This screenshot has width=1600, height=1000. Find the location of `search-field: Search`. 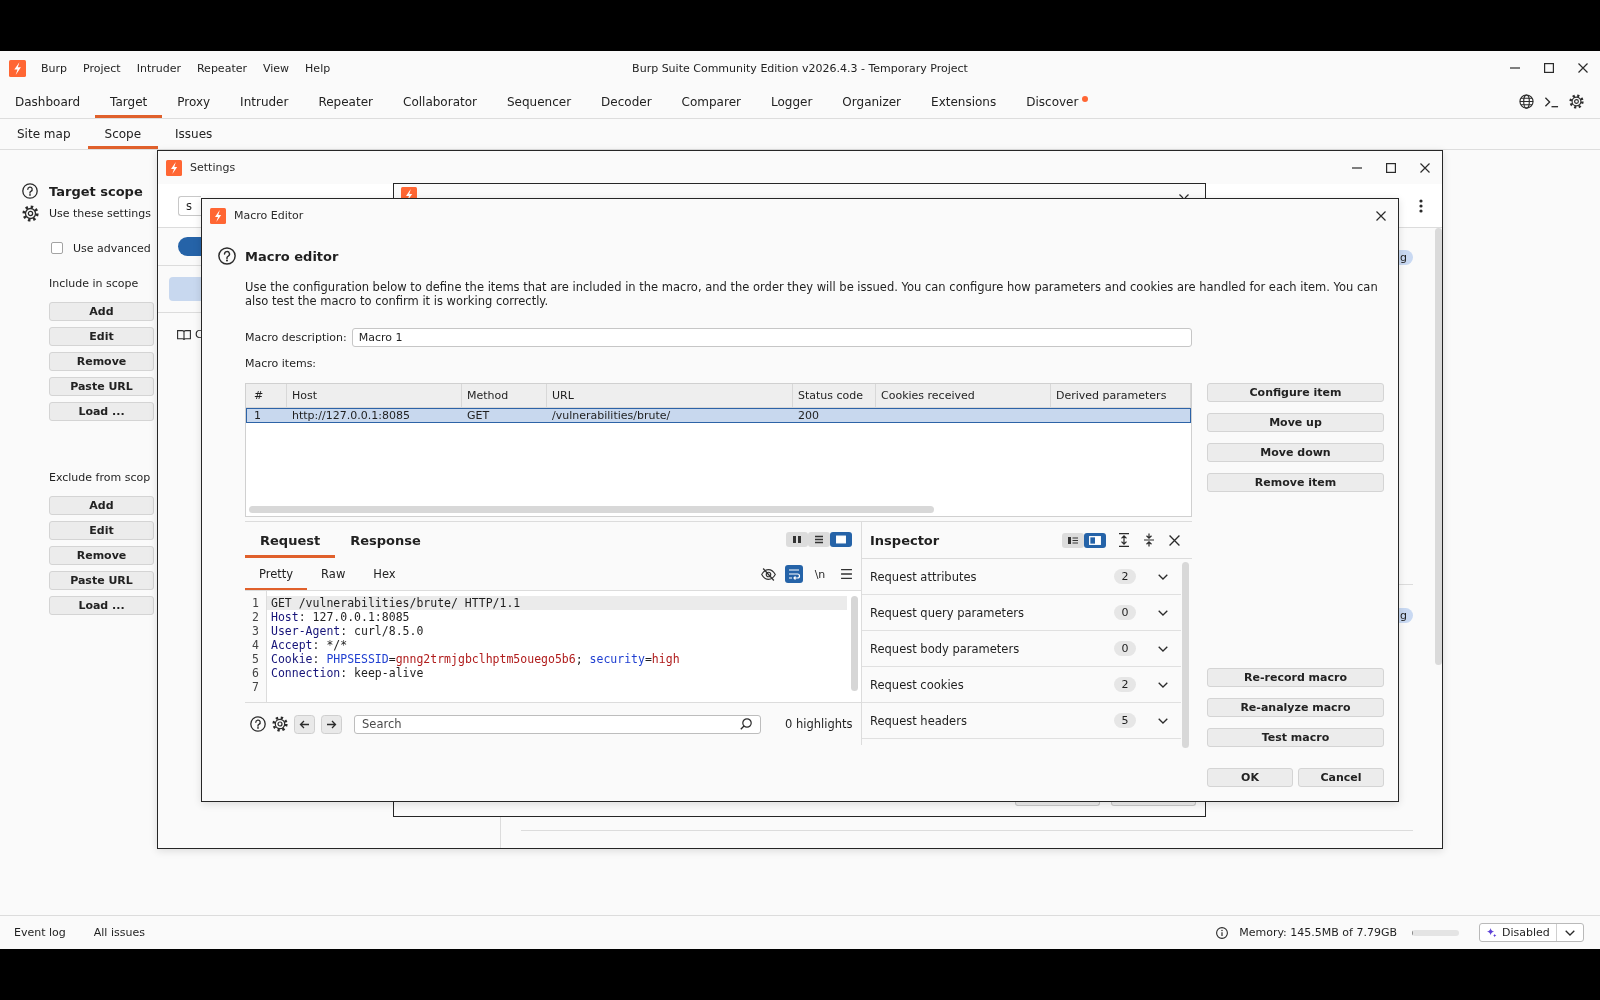

search-field: Search is located at coordinates (557, 724).